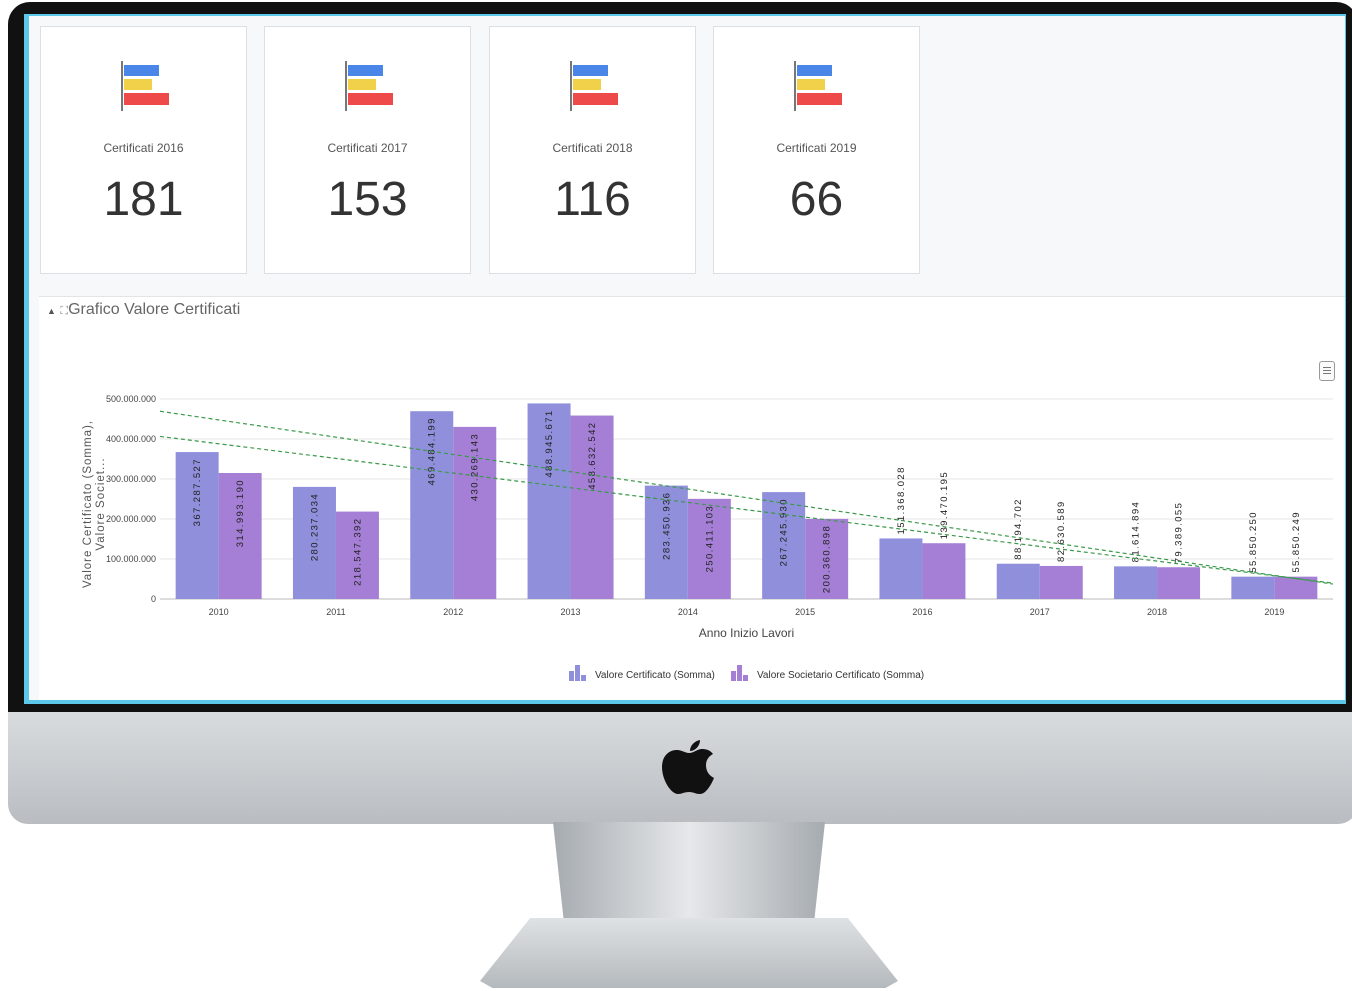  I want to click on data-label: 55.850.250, so click(1253, 542).